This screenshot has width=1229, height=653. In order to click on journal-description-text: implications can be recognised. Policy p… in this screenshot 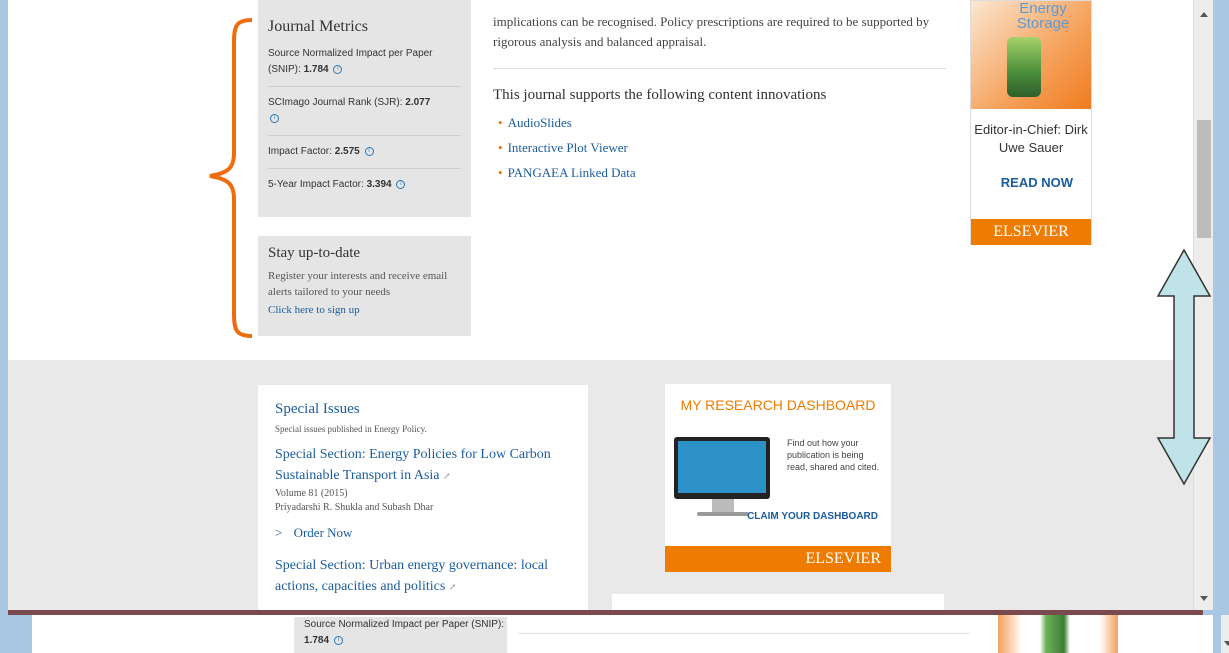, I will do `click(711, 31)`.